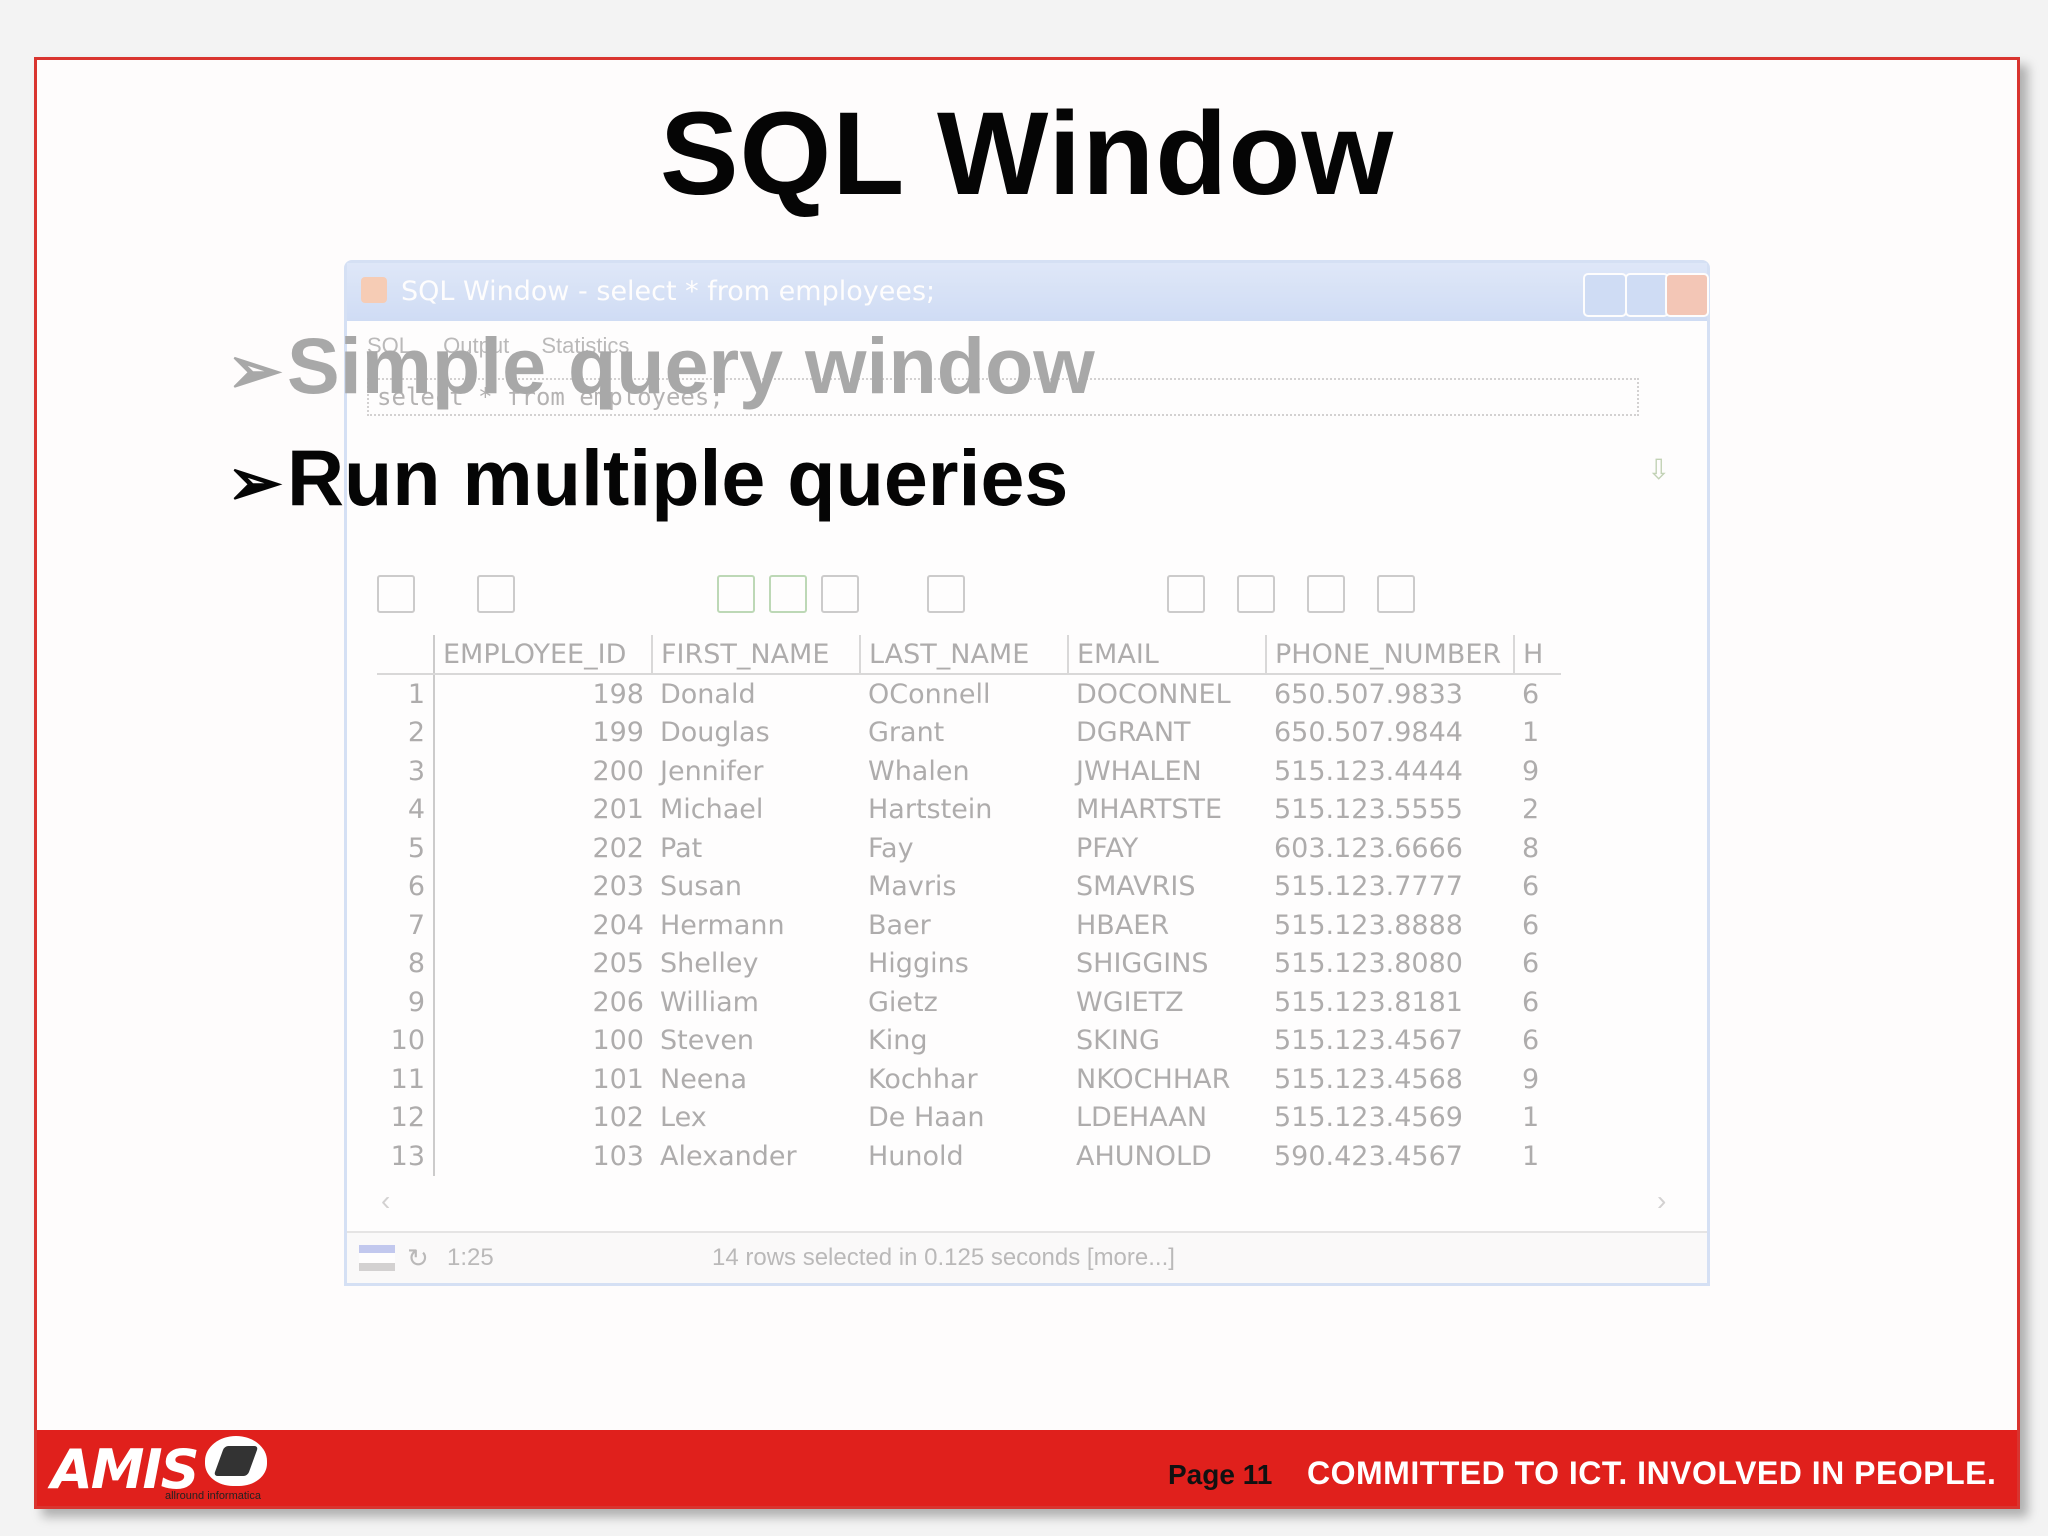  What do you see at coordinates (1186, 594) in the screenshot?
I see `export-icon` at bounding box center [1186, 594].